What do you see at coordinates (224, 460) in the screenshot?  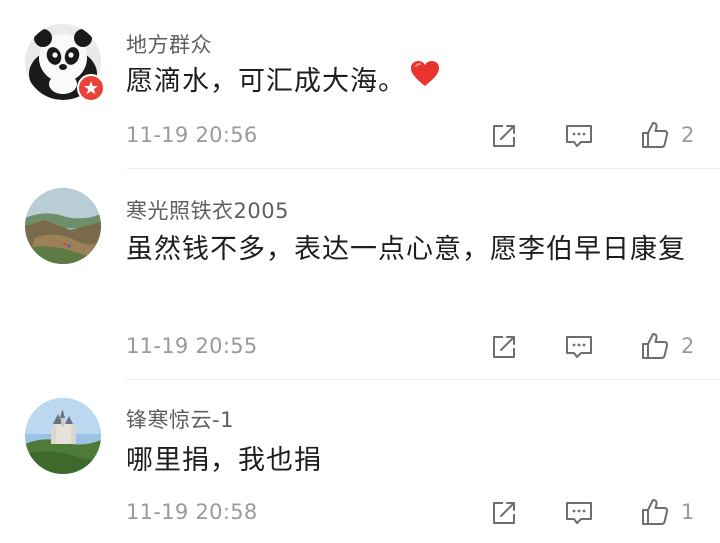 I see `comment-text: 哪里捐，我也捐` at bounding box center [224, 460].